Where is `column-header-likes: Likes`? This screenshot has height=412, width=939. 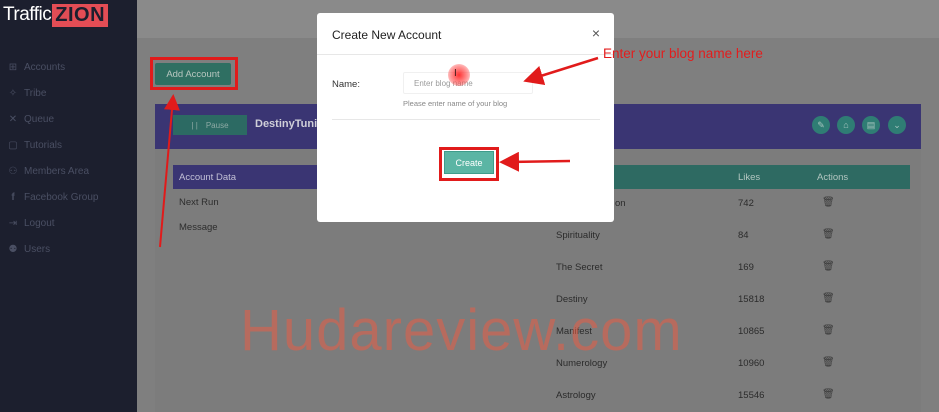
column-header-likes: Likes is located at coordinates (749, 177).